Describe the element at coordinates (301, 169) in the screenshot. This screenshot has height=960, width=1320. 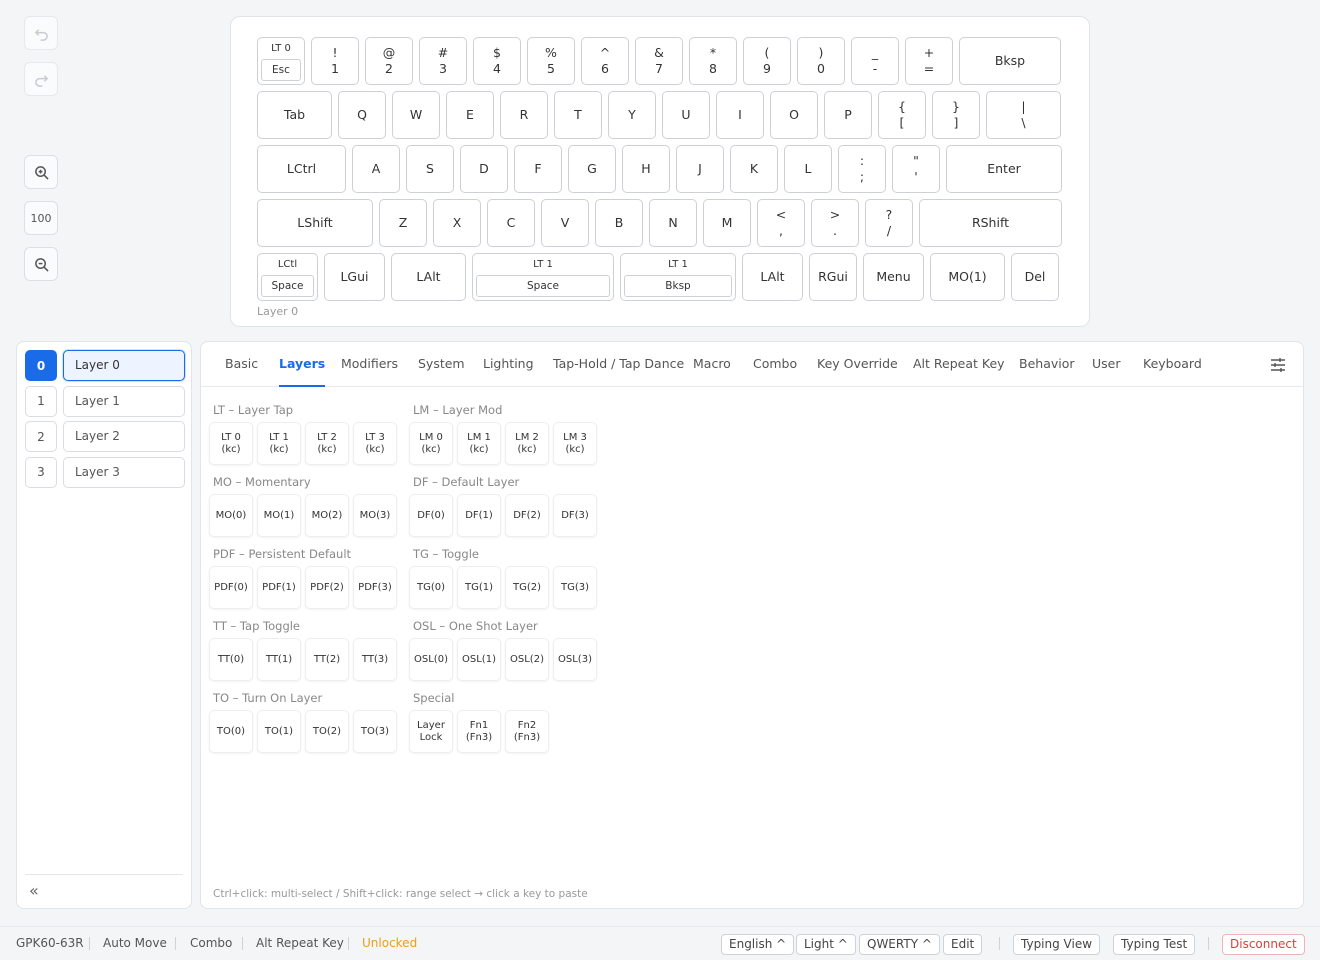
I see `key: LCtrl` at that location.